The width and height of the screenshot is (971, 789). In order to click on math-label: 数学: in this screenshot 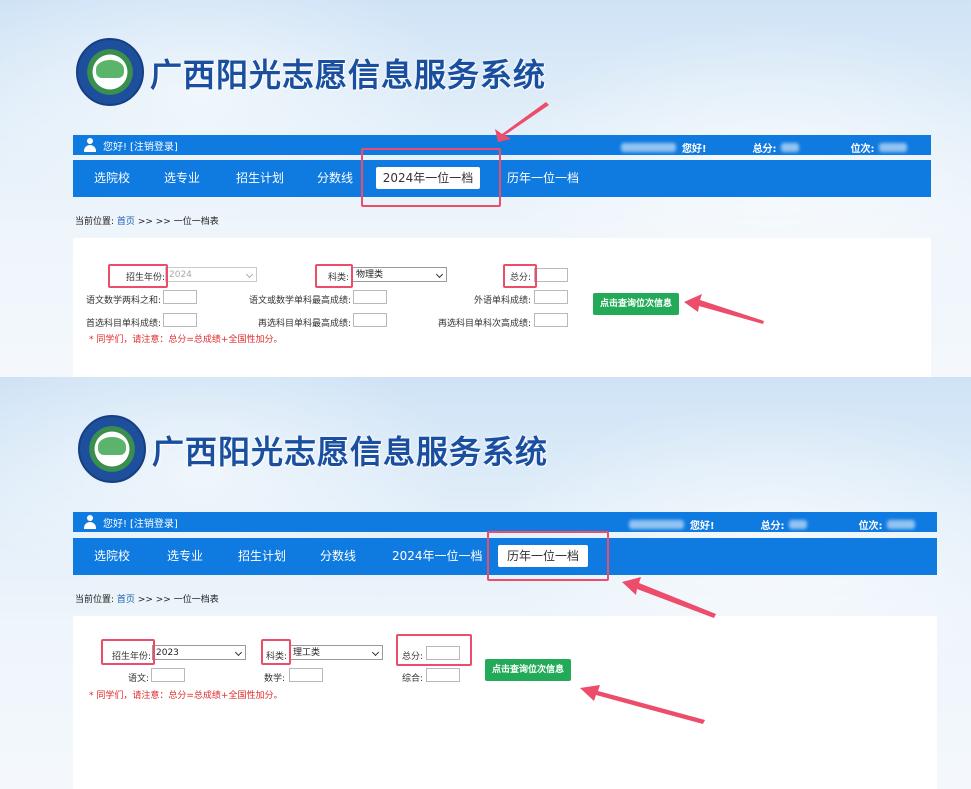, I will do `click(274, 679)`.